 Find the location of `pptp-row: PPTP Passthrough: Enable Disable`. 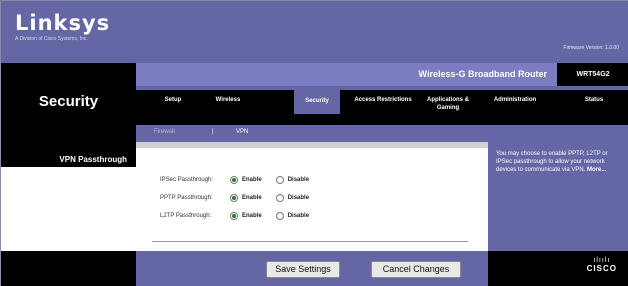

pptp-row: PPTP Passthrough: Enable Disable is located at coordinates (241, 198).